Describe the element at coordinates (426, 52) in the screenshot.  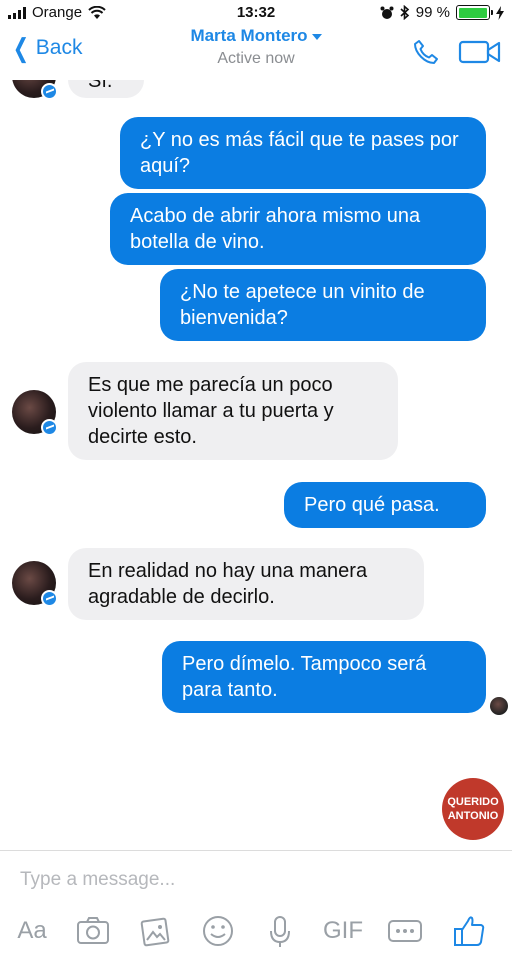
I see `phone-call-icon` at that location.